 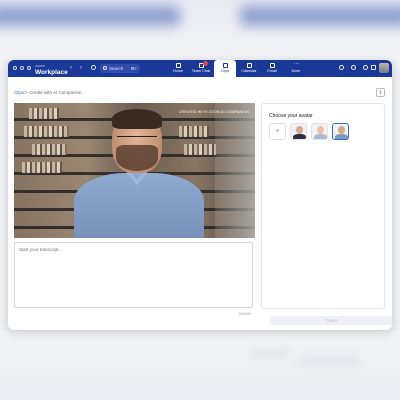 I want to click on avatar-person, so click(x=139, y=173).